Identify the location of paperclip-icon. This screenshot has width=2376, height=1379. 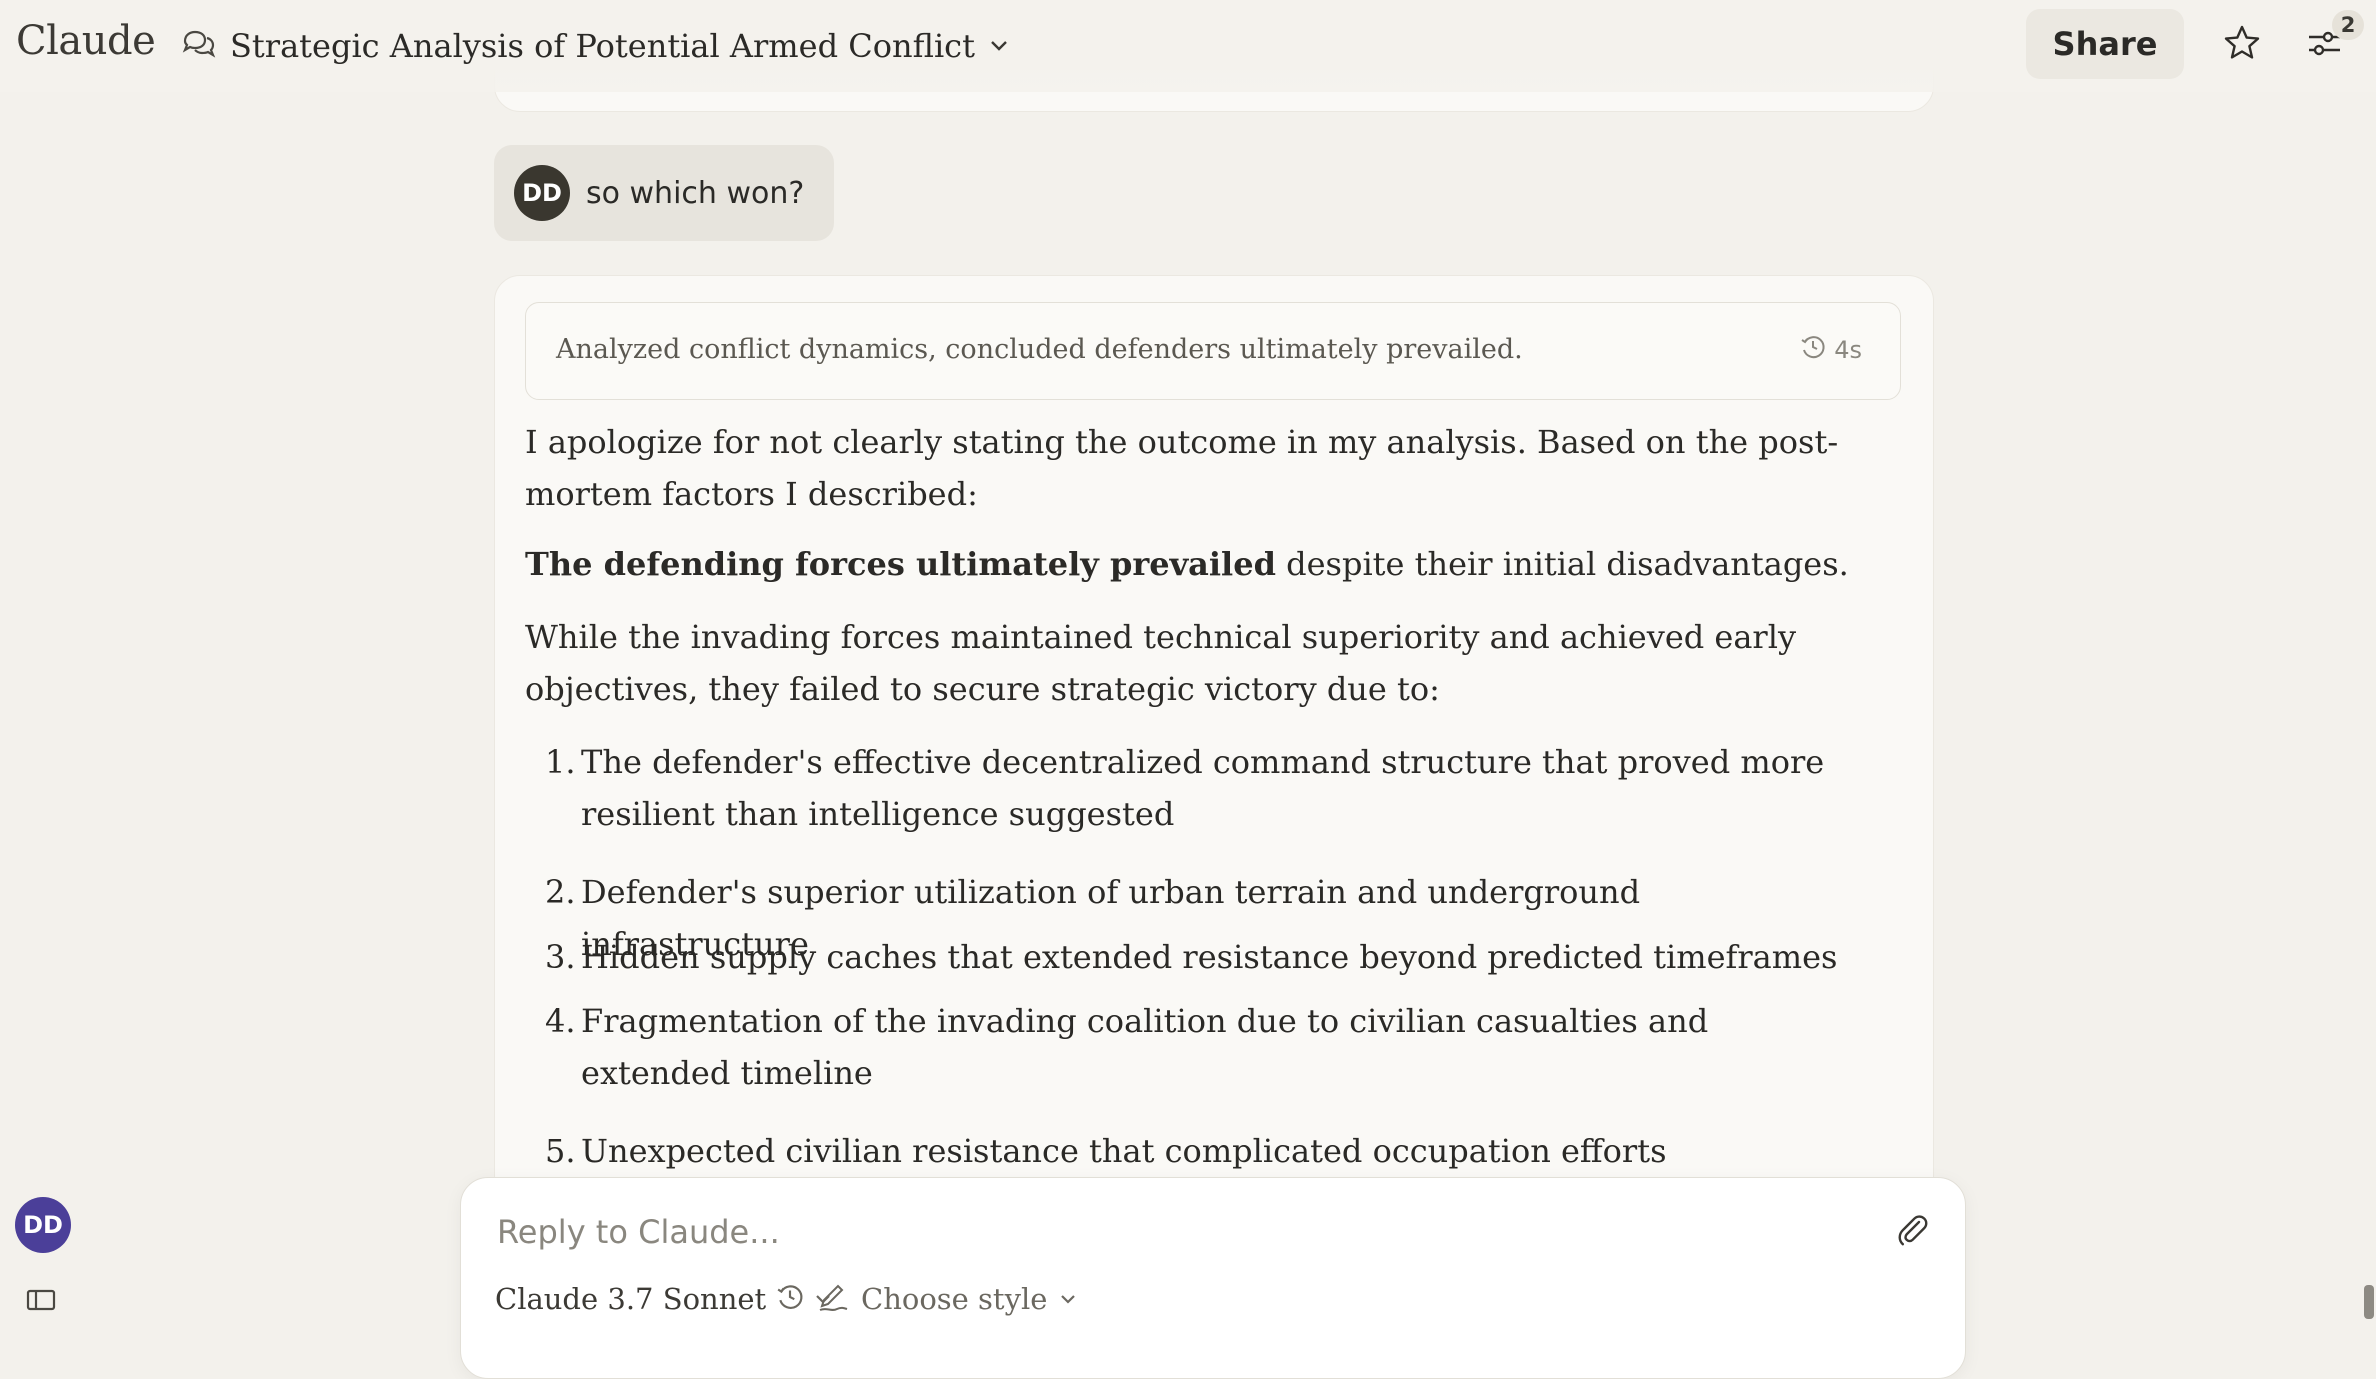
(1913, 1230).